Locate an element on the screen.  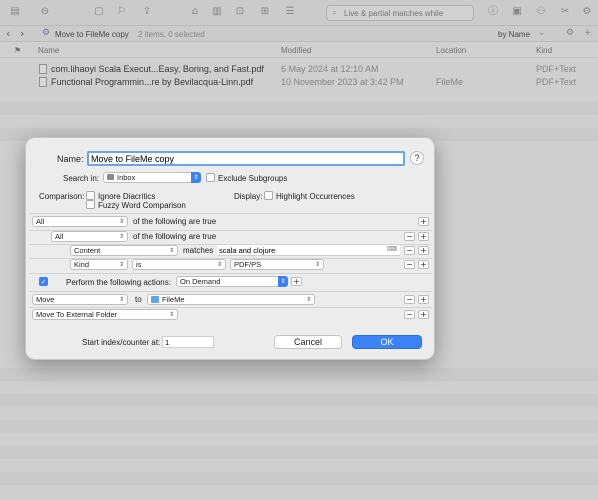
rule3-value-field is located at coordinates (308, 250).